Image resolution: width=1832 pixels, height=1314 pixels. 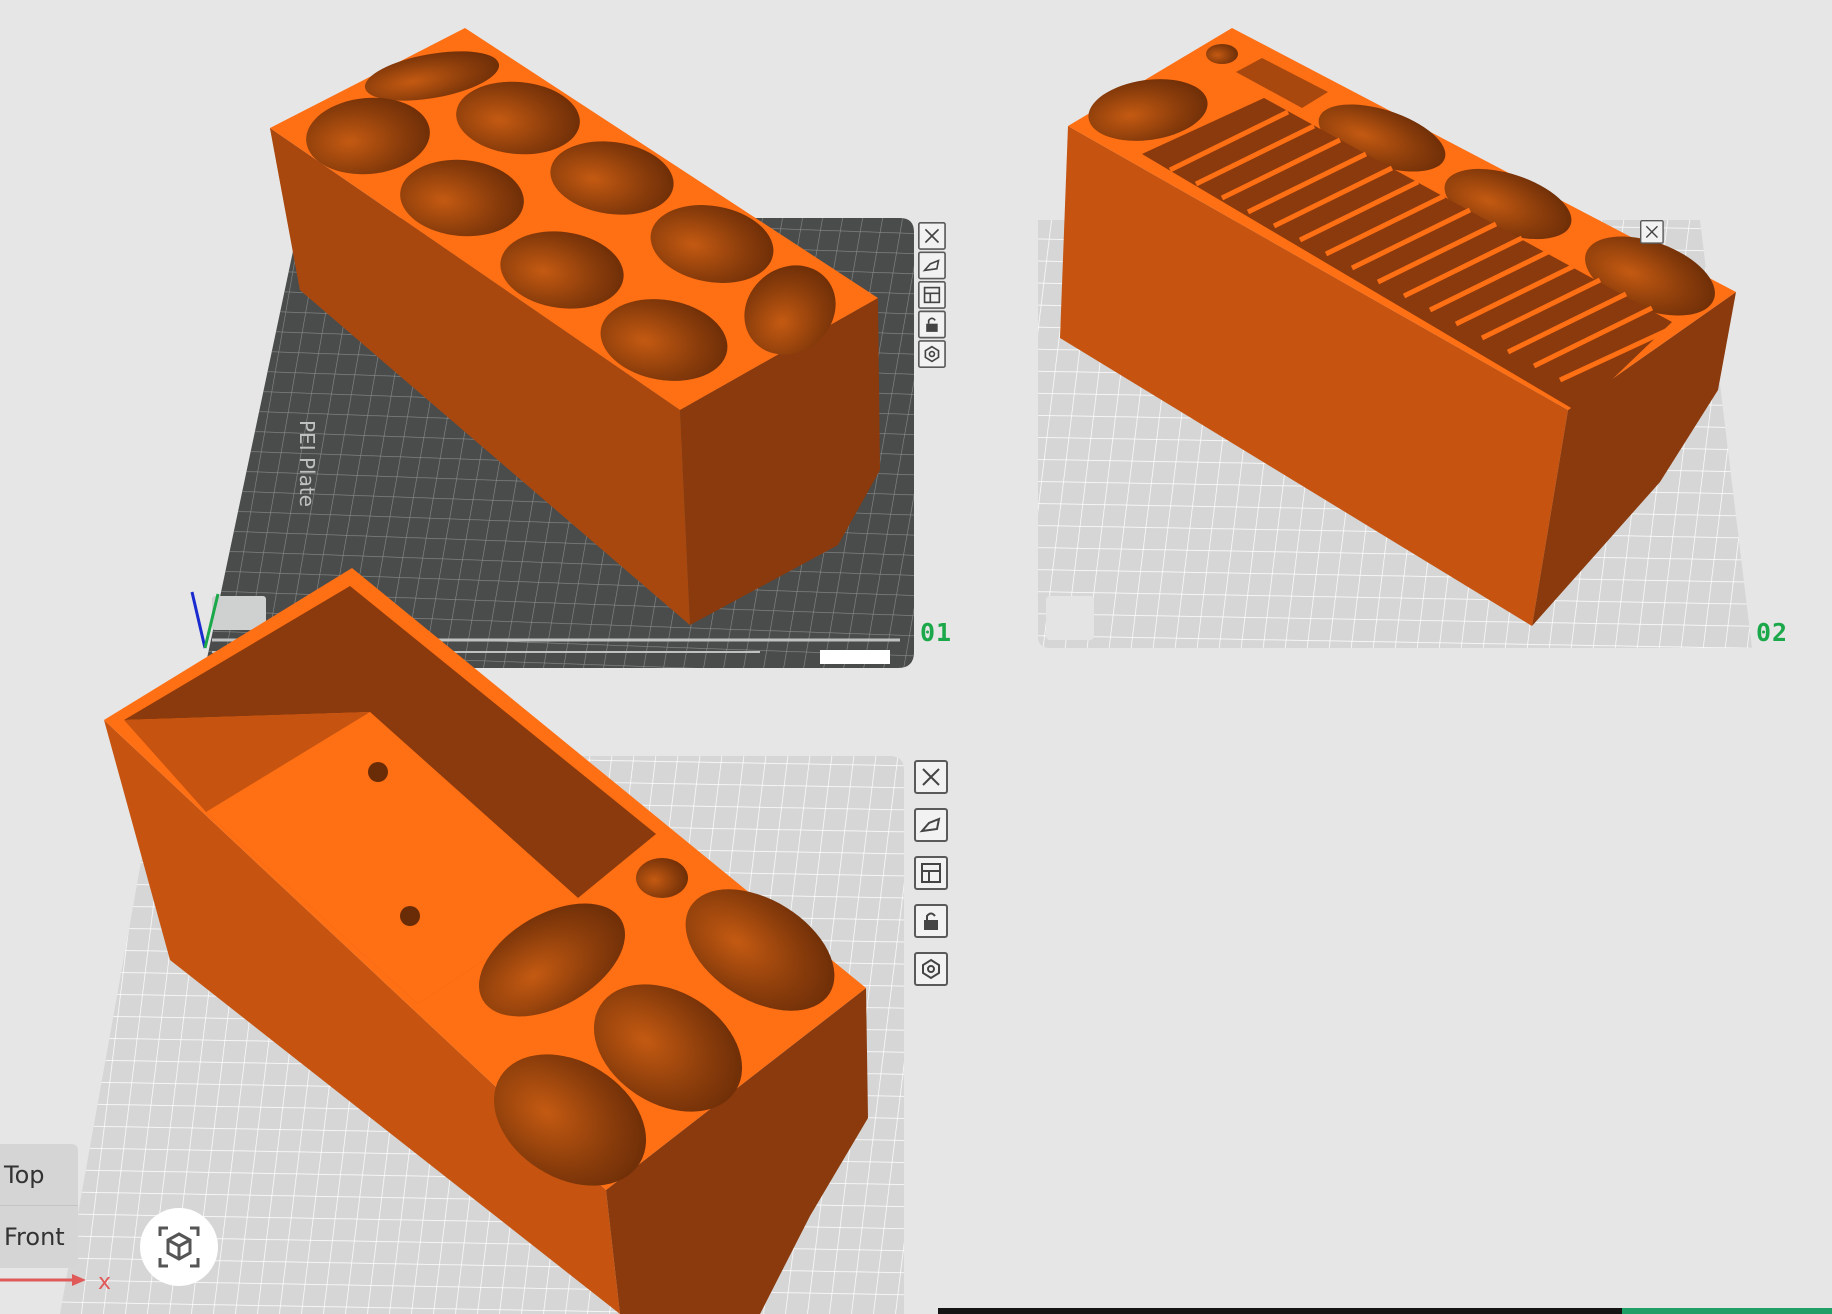 What do you see at coordinates (936, 632) in the screenshot?
I see `plate-number-01: 01` at bounding box center [936, 632].